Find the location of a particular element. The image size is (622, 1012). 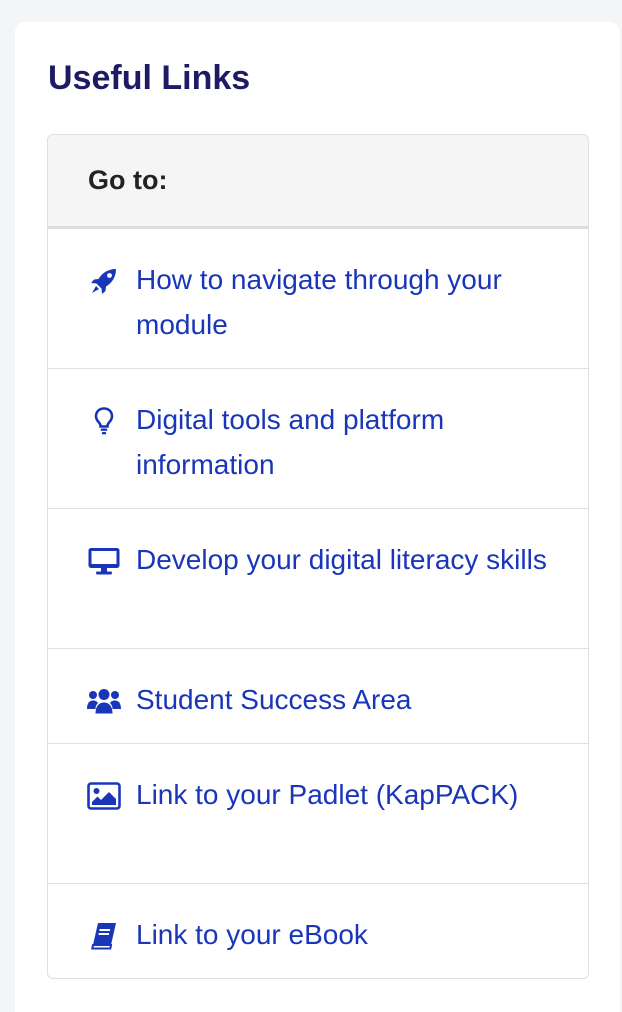

link-ebook: Link to your eBook is located at coordinates (318, 931).